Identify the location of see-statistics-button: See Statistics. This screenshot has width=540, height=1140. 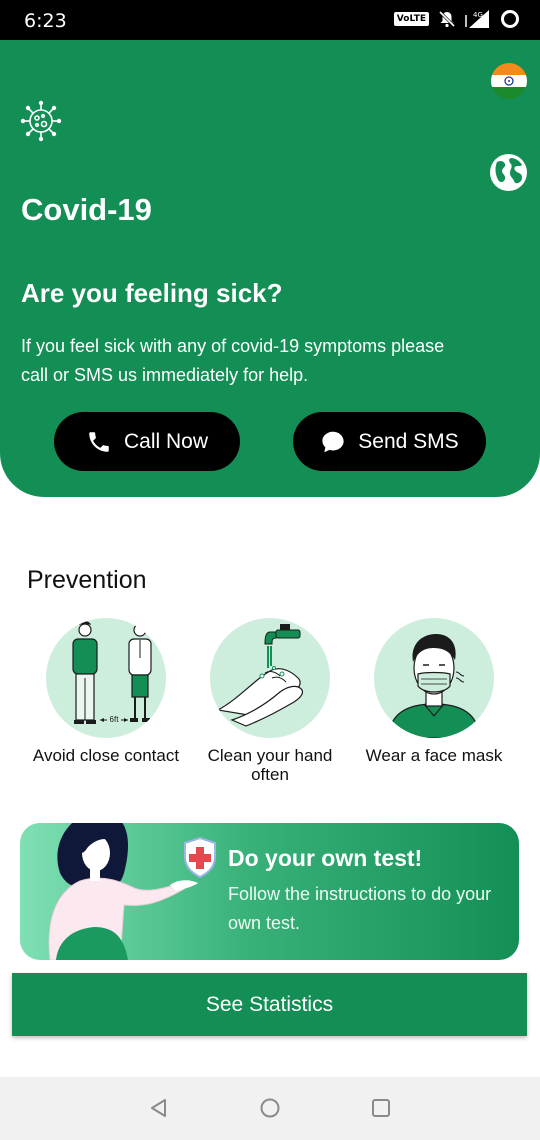
(269, 1004).